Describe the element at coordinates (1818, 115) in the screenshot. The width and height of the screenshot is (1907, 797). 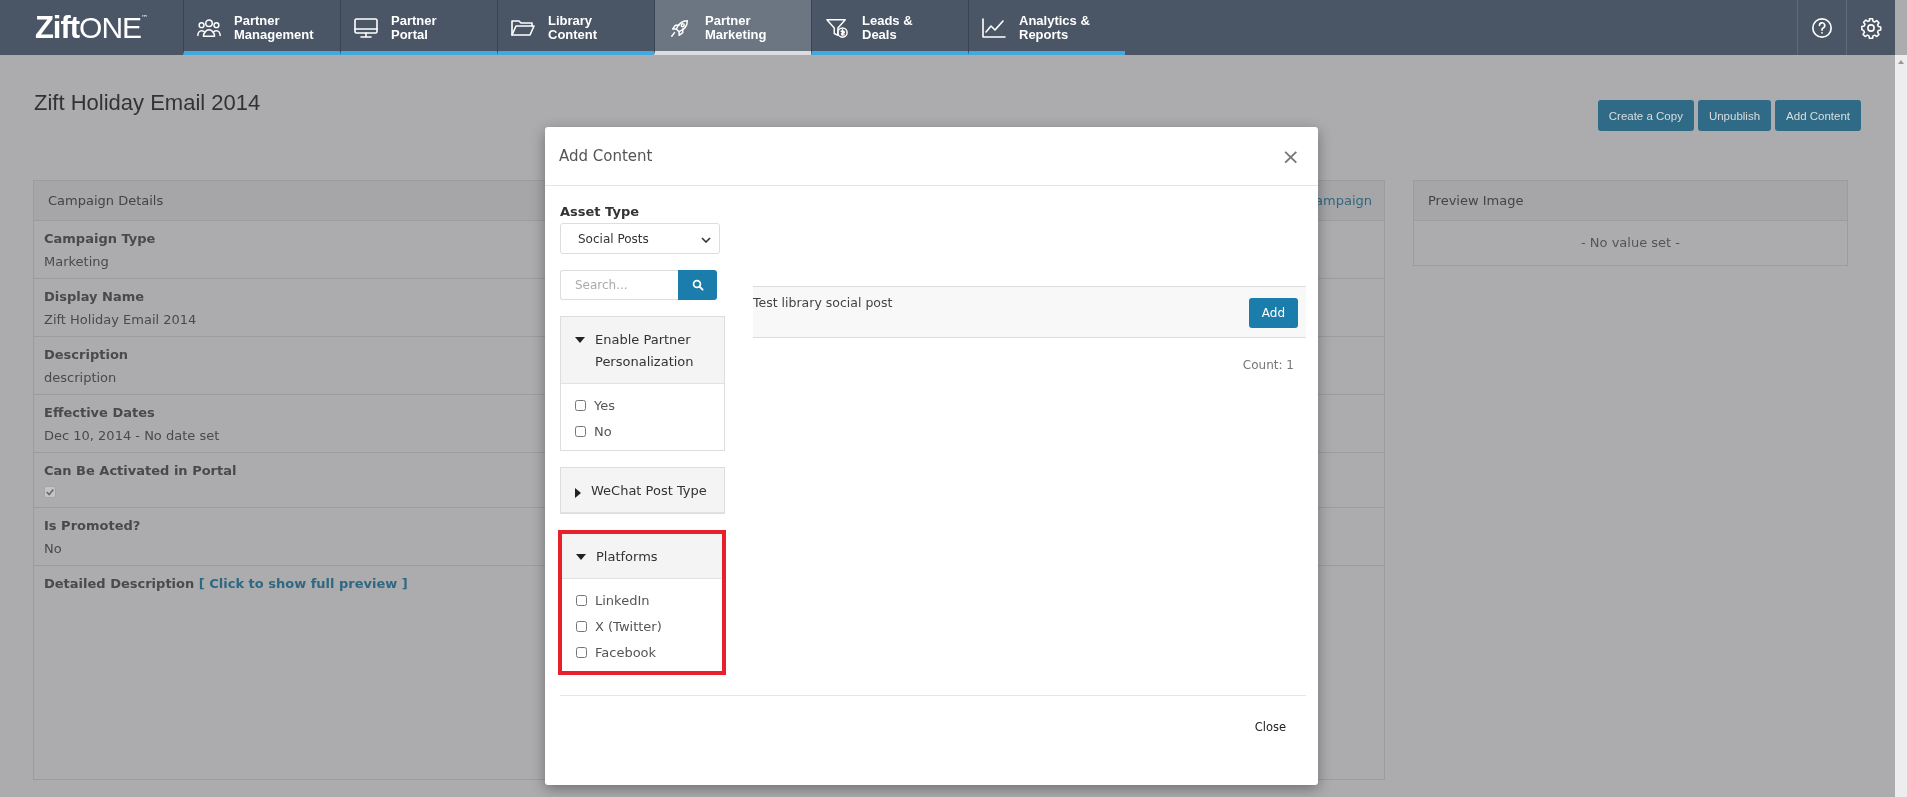
I see `action-button: Add Content` at that location.